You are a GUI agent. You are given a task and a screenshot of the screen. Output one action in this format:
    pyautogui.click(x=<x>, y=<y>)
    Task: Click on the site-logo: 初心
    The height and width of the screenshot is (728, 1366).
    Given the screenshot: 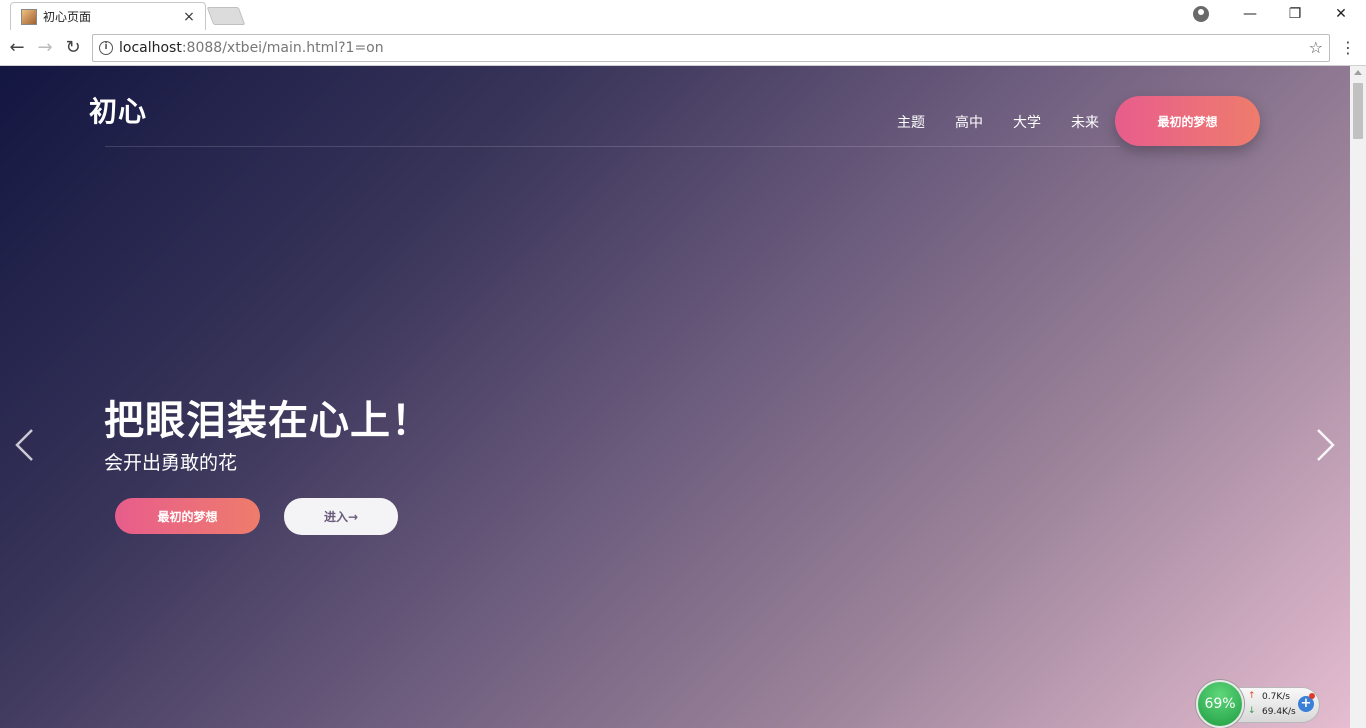 What is the action you would take?
    pyautogui.click(x=118, y=110)
    